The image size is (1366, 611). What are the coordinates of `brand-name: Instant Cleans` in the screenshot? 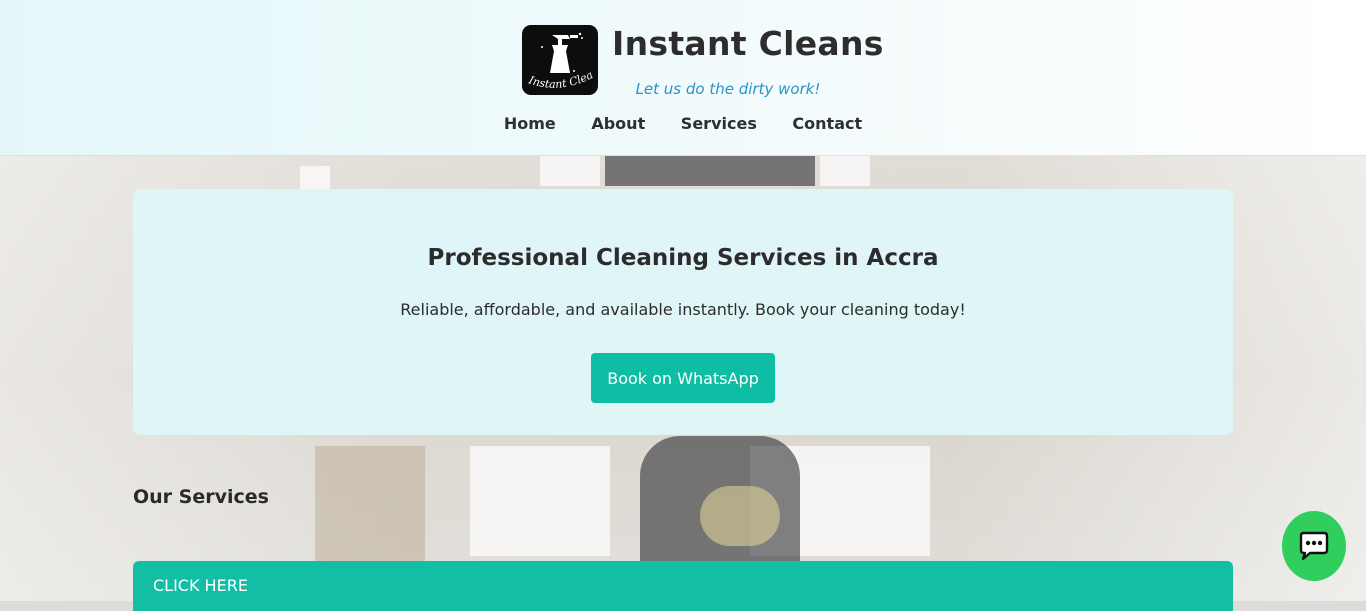 It's located at (748, 43).